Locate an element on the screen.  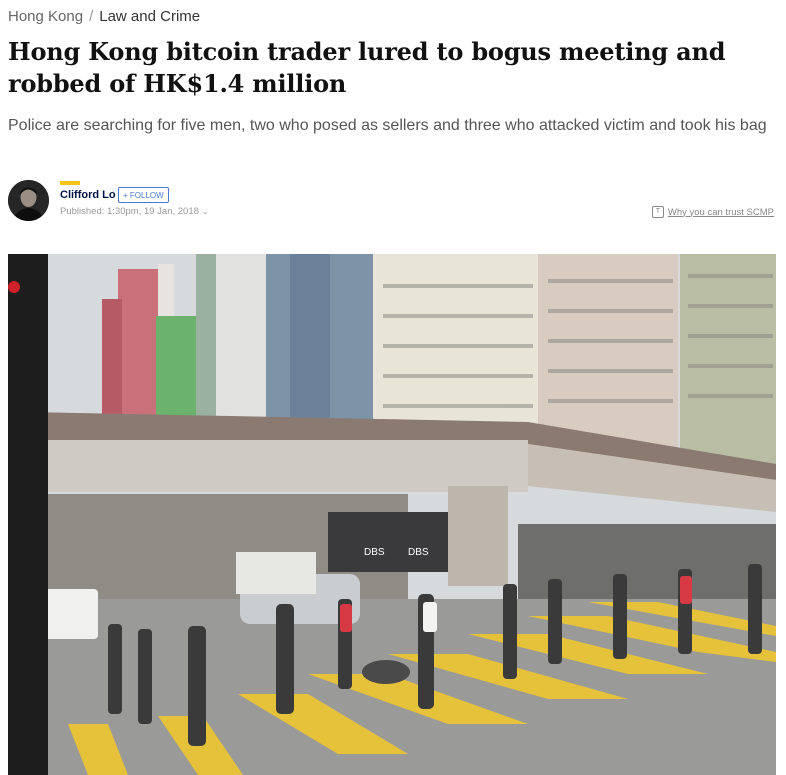
trust-scmp-link: T Why you can trust SCMP is located at coordinates (712, 212).